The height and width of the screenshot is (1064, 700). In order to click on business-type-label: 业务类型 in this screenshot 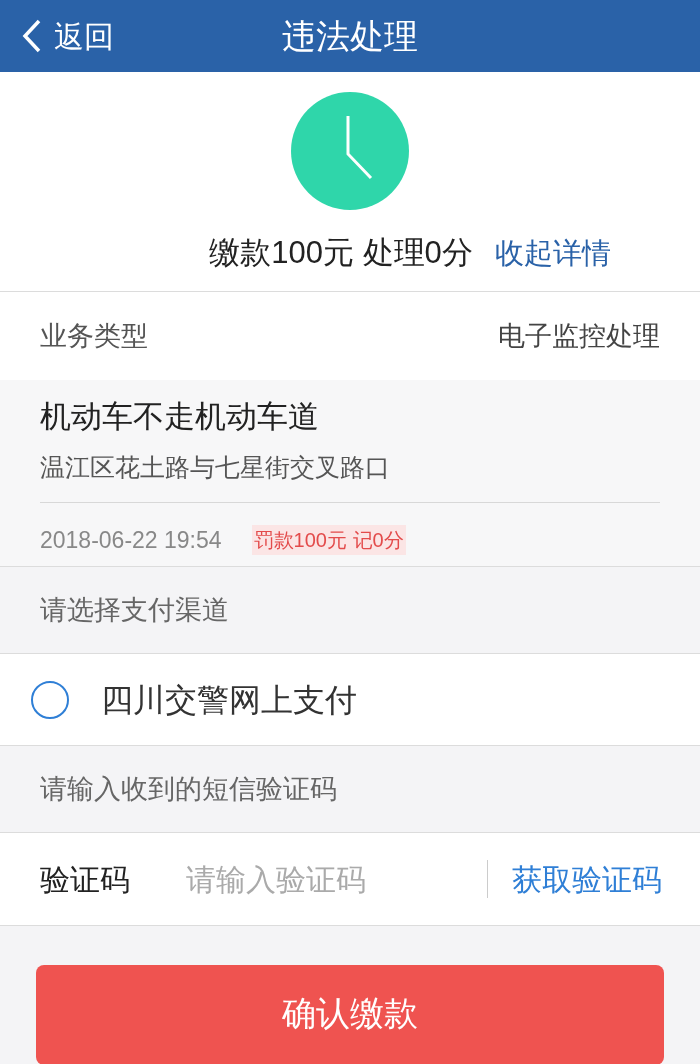, I will do `click(94, 336)`.